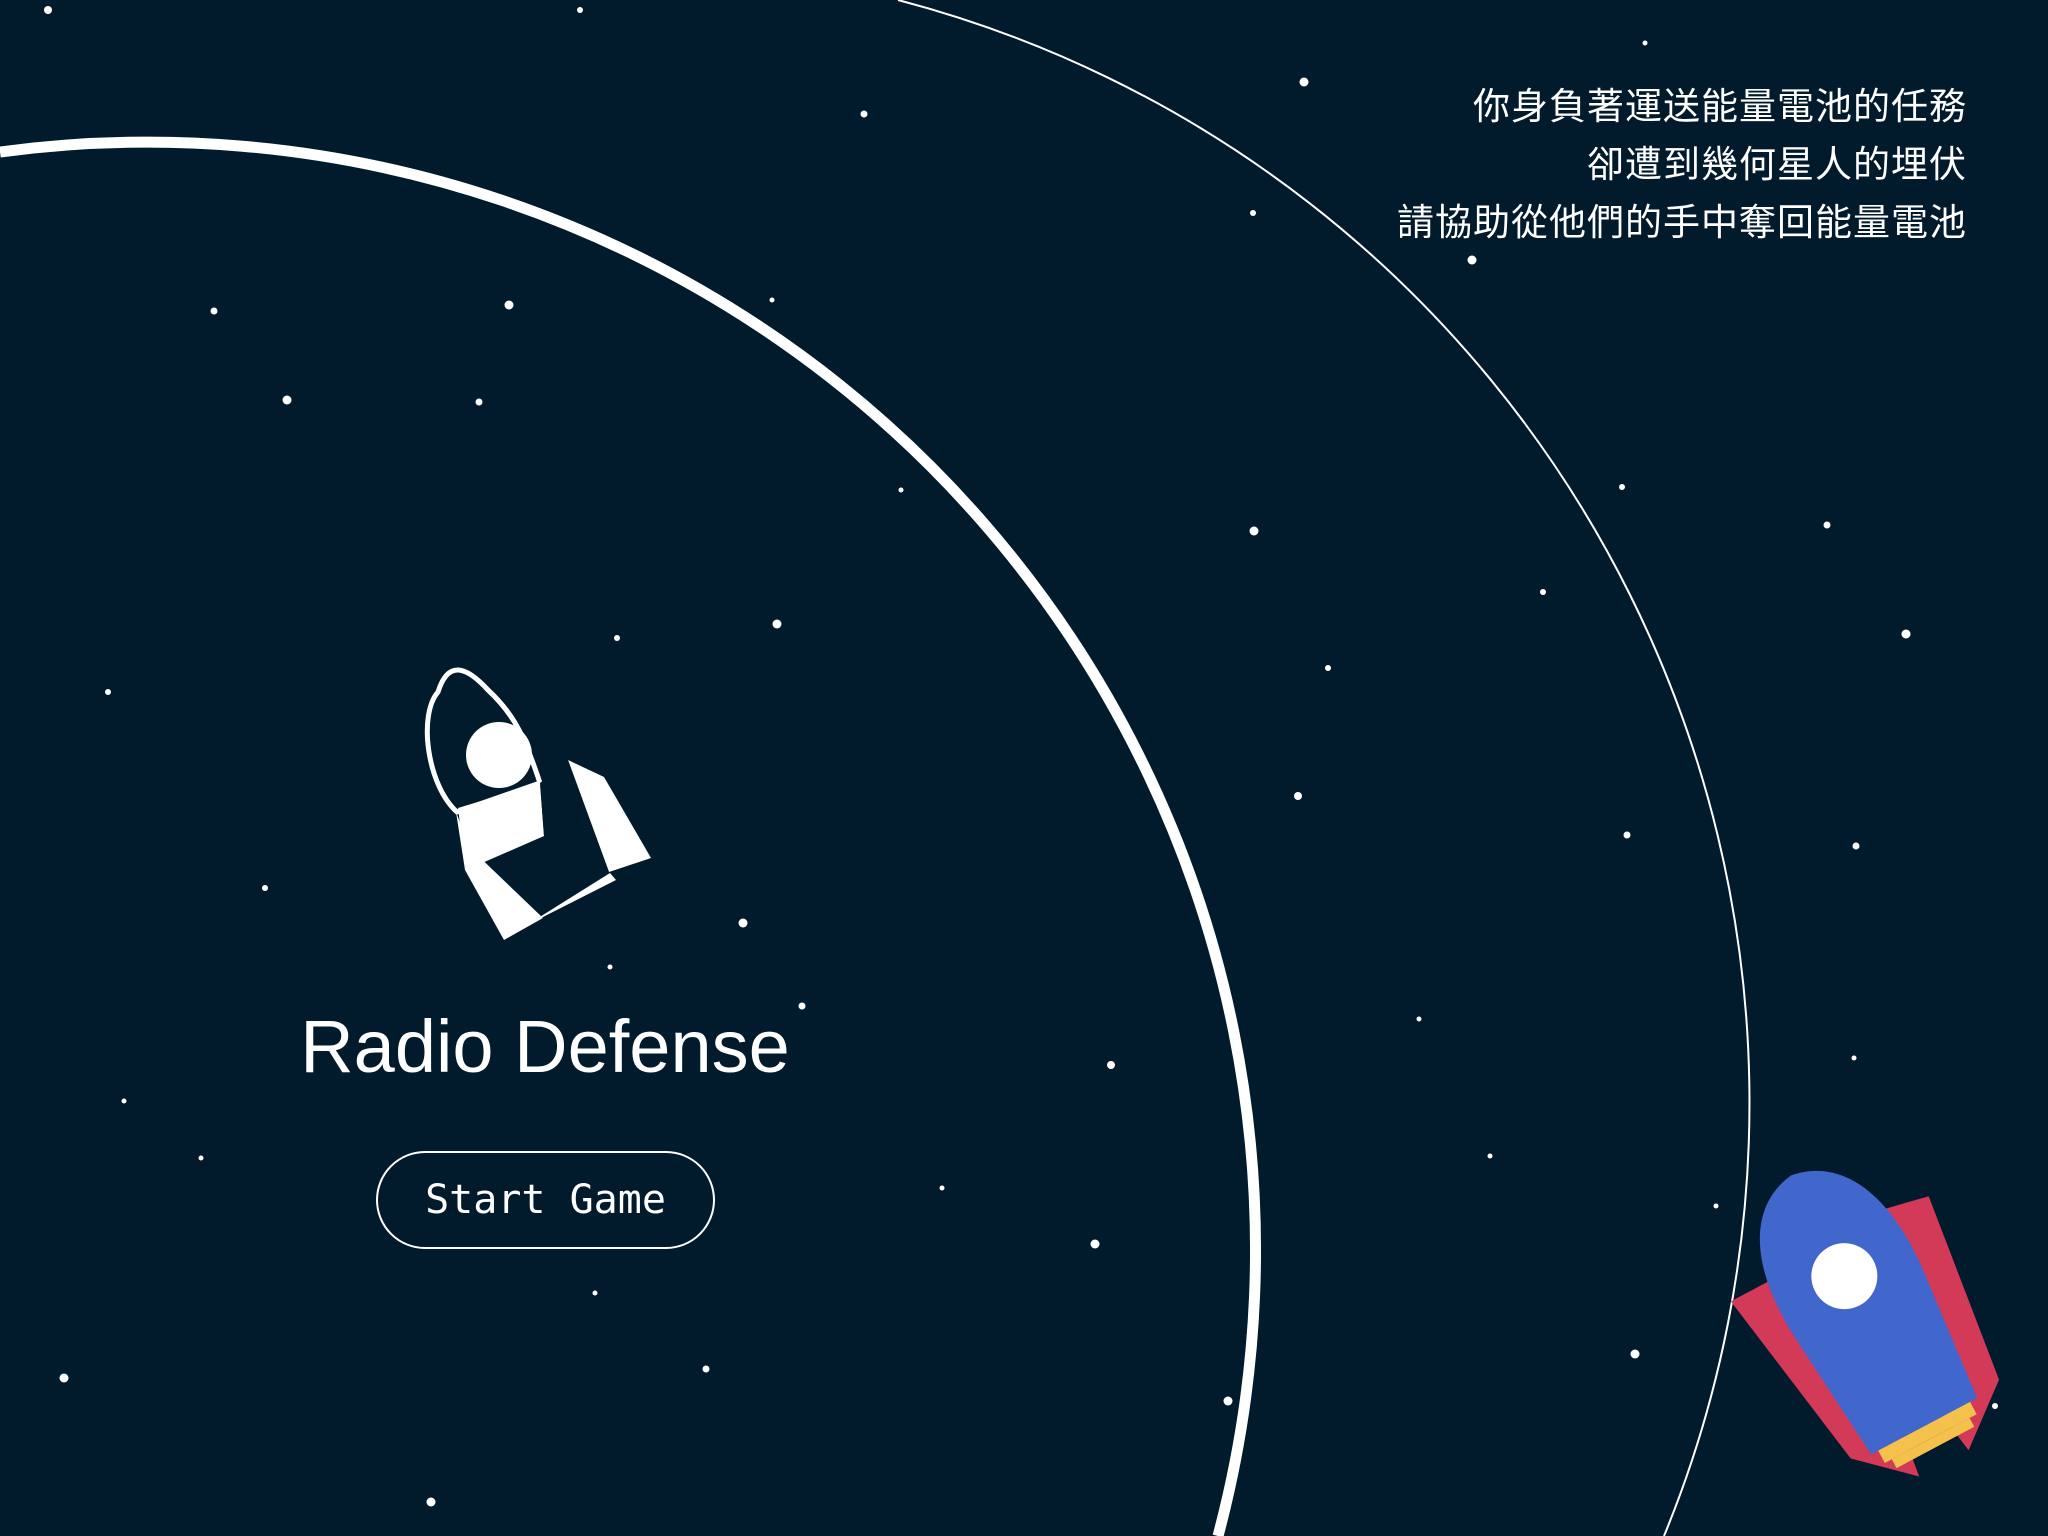 Image resolution: width=2048 pixels, height=1536 pixels. Describe the element at coordinates (1777, 164) in the screenshot. I see `story-line-2: 卻遭到幾何星人的埋伏` at that location.